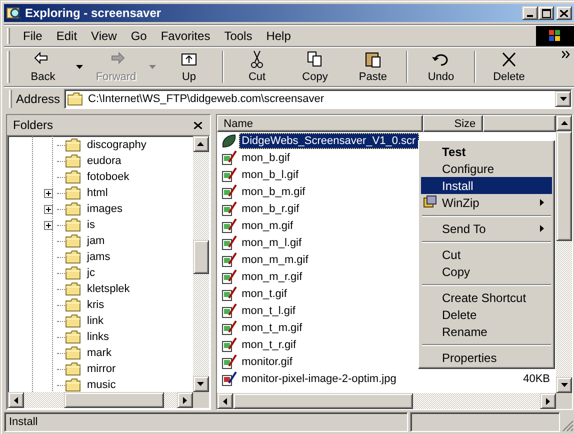 Image resolution: width=574 pixels, height=434 pixels. I want to click on folder-name: kris, so click(95, 305).